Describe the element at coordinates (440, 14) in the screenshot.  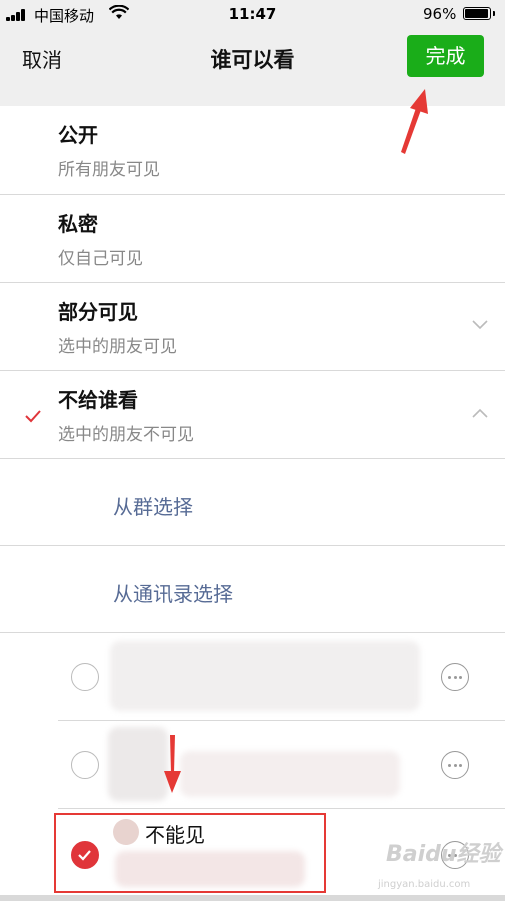
I see `battery-percent: 96%` at that location.